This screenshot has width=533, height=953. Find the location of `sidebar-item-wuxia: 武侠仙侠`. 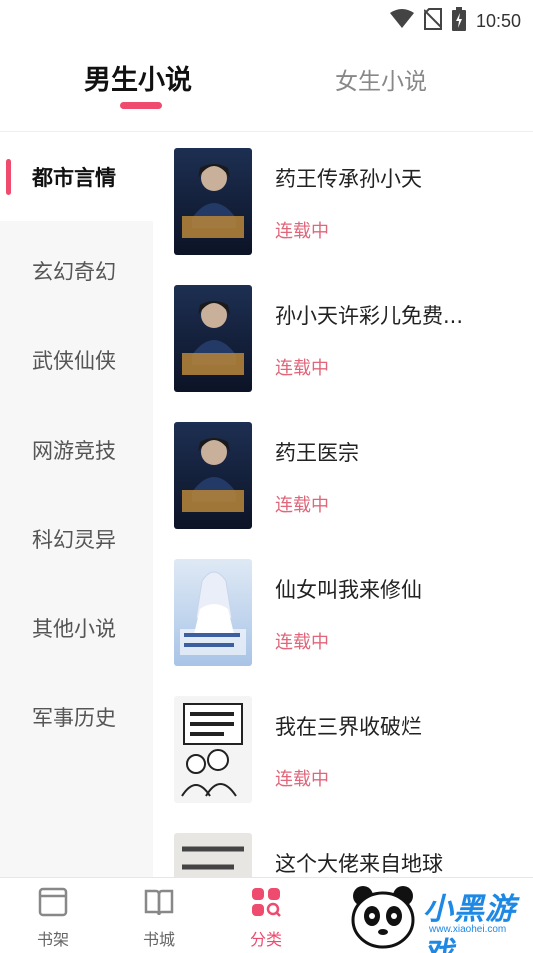

sidebar-item-wuxia: 武侠仙侠 is located at coordinates (76, 360).